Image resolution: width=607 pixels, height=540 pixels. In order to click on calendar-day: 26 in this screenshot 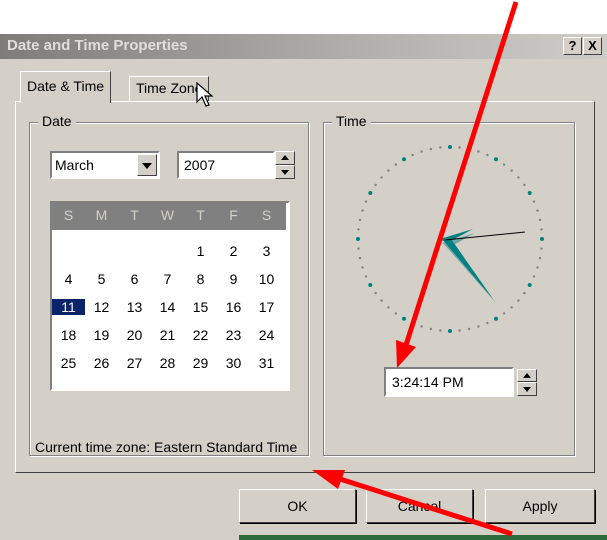, I will do `click(101, 363)`.